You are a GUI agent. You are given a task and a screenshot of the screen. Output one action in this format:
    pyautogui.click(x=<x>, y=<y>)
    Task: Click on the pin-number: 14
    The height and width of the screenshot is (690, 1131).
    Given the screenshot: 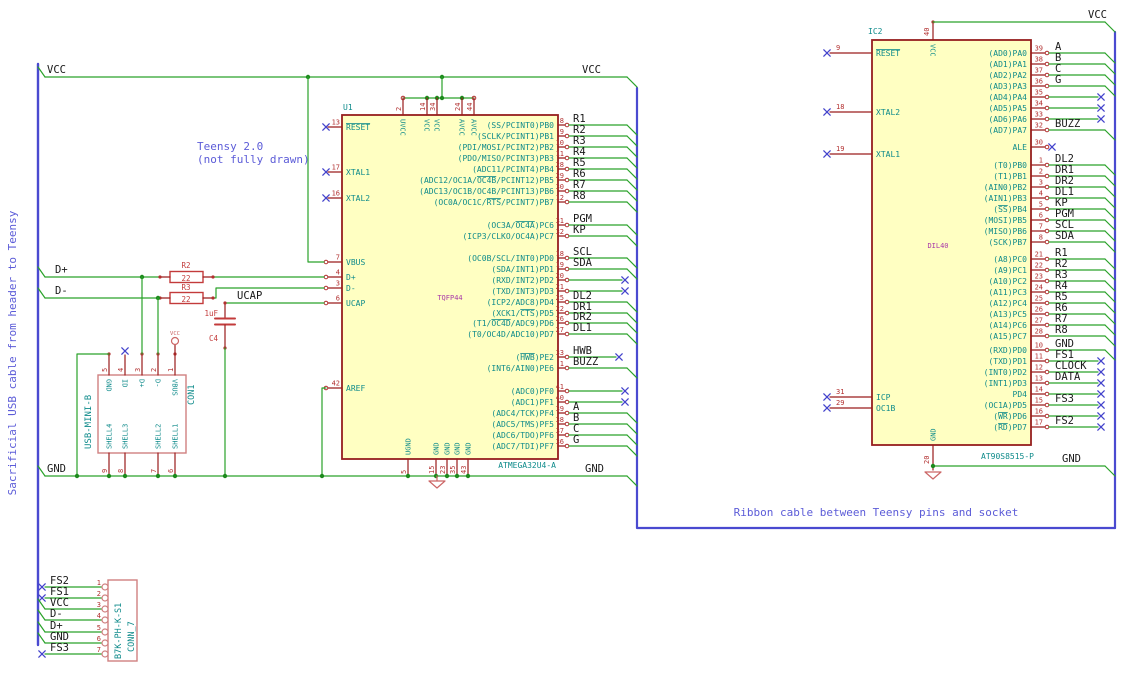 What is the action you would take?
    pyautogui.click(x=423, y=107)
    